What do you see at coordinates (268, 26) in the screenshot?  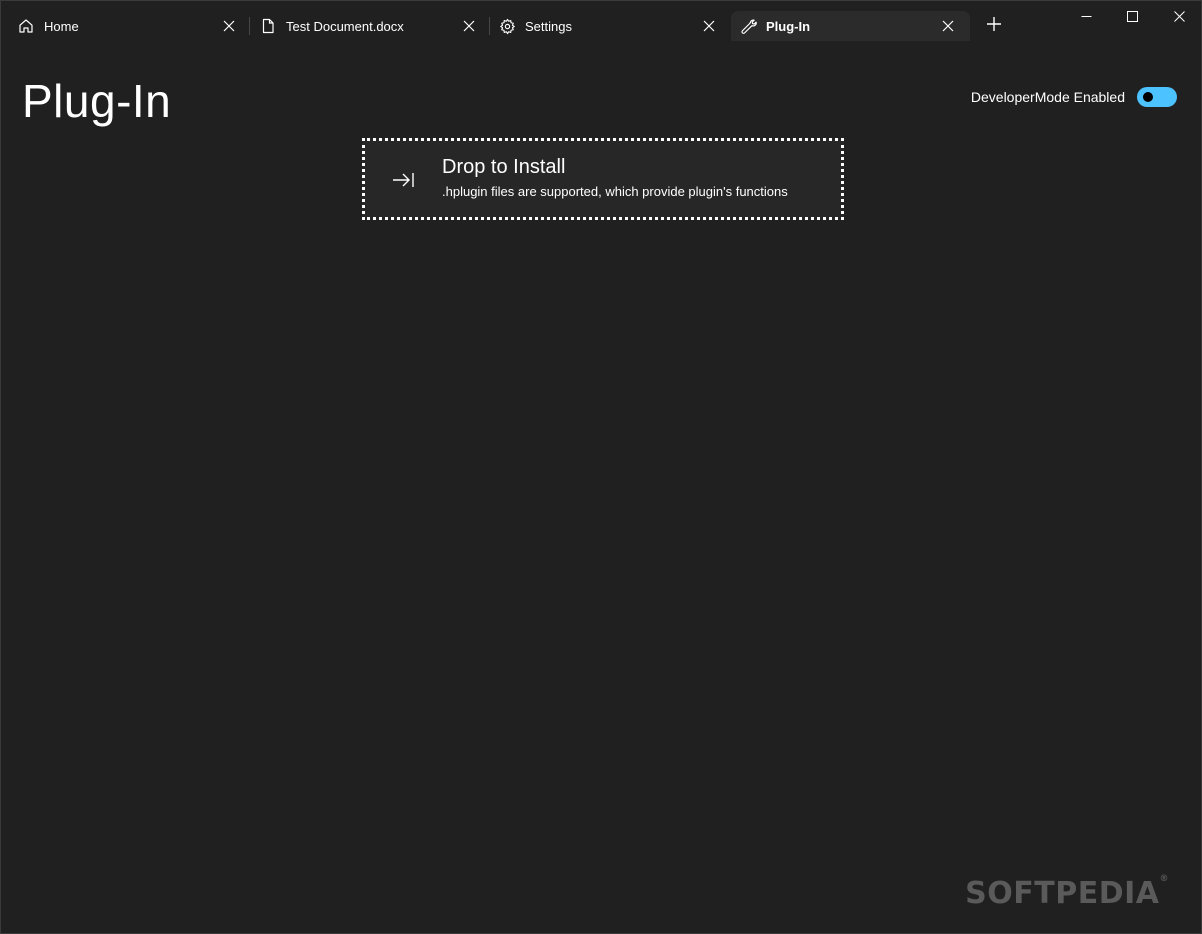 I see `document-icon` at bounding box center [268, 26].